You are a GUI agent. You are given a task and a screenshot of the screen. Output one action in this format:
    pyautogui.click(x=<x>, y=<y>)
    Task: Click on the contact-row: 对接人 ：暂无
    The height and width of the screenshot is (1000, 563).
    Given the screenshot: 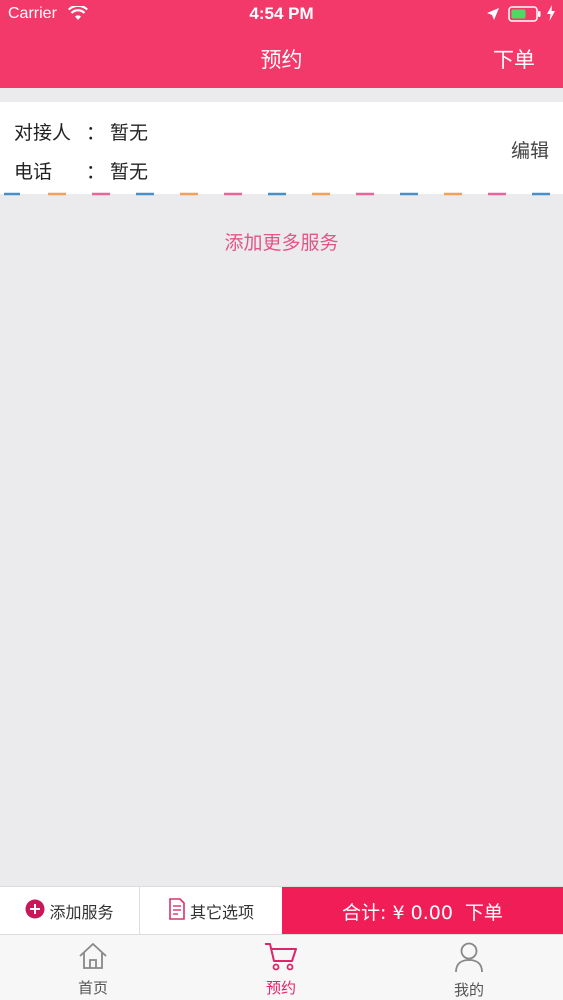 What is the action you would take?
    pyautogui.click(x=81, y=131)
    